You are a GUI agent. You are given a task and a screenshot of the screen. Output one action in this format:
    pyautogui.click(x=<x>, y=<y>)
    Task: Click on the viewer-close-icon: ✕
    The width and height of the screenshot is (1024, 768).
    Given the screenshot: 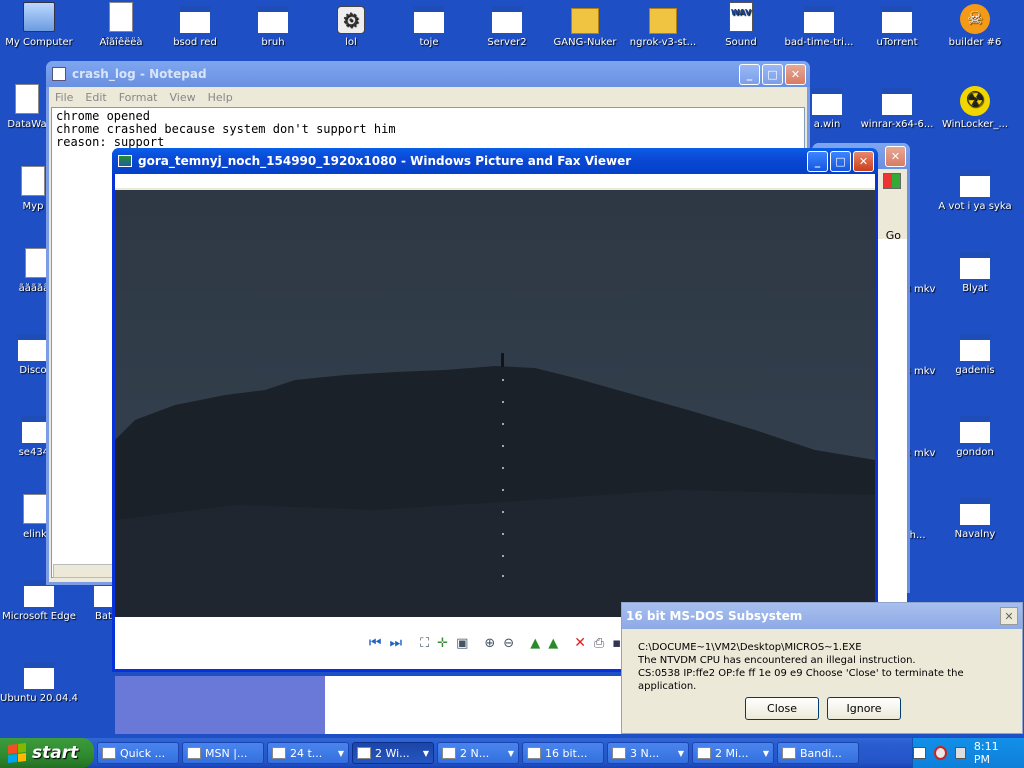 What is the action you would take?
    pyautogui.click(x=863, y=161)
    